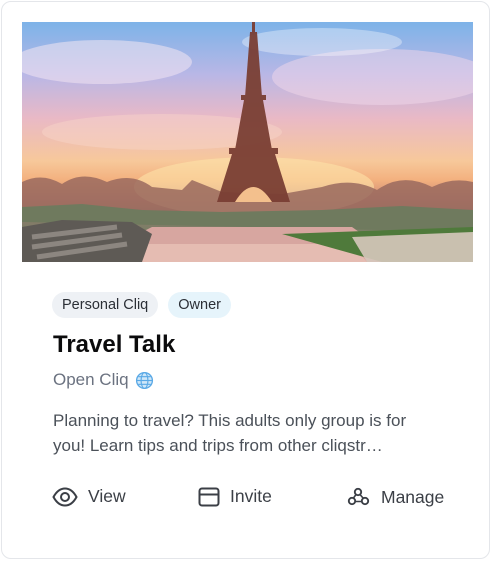 Image resolution: width=493 pixels, height=562 pixels. Describe the element at coordinates (413, 496) in the screenshot. I see `manage-label: Manage` at that location.